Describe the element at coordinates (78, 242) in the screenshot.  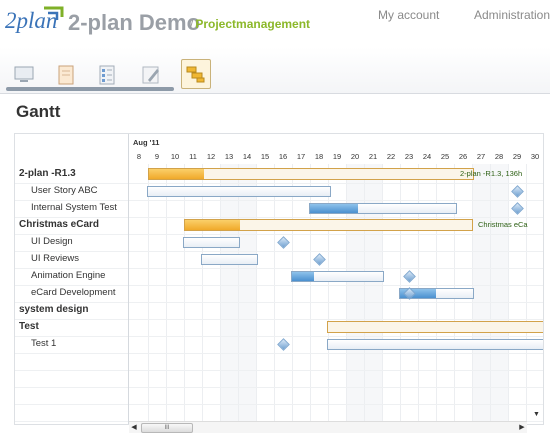
I see `tree-task-row: UI Design` at that location.